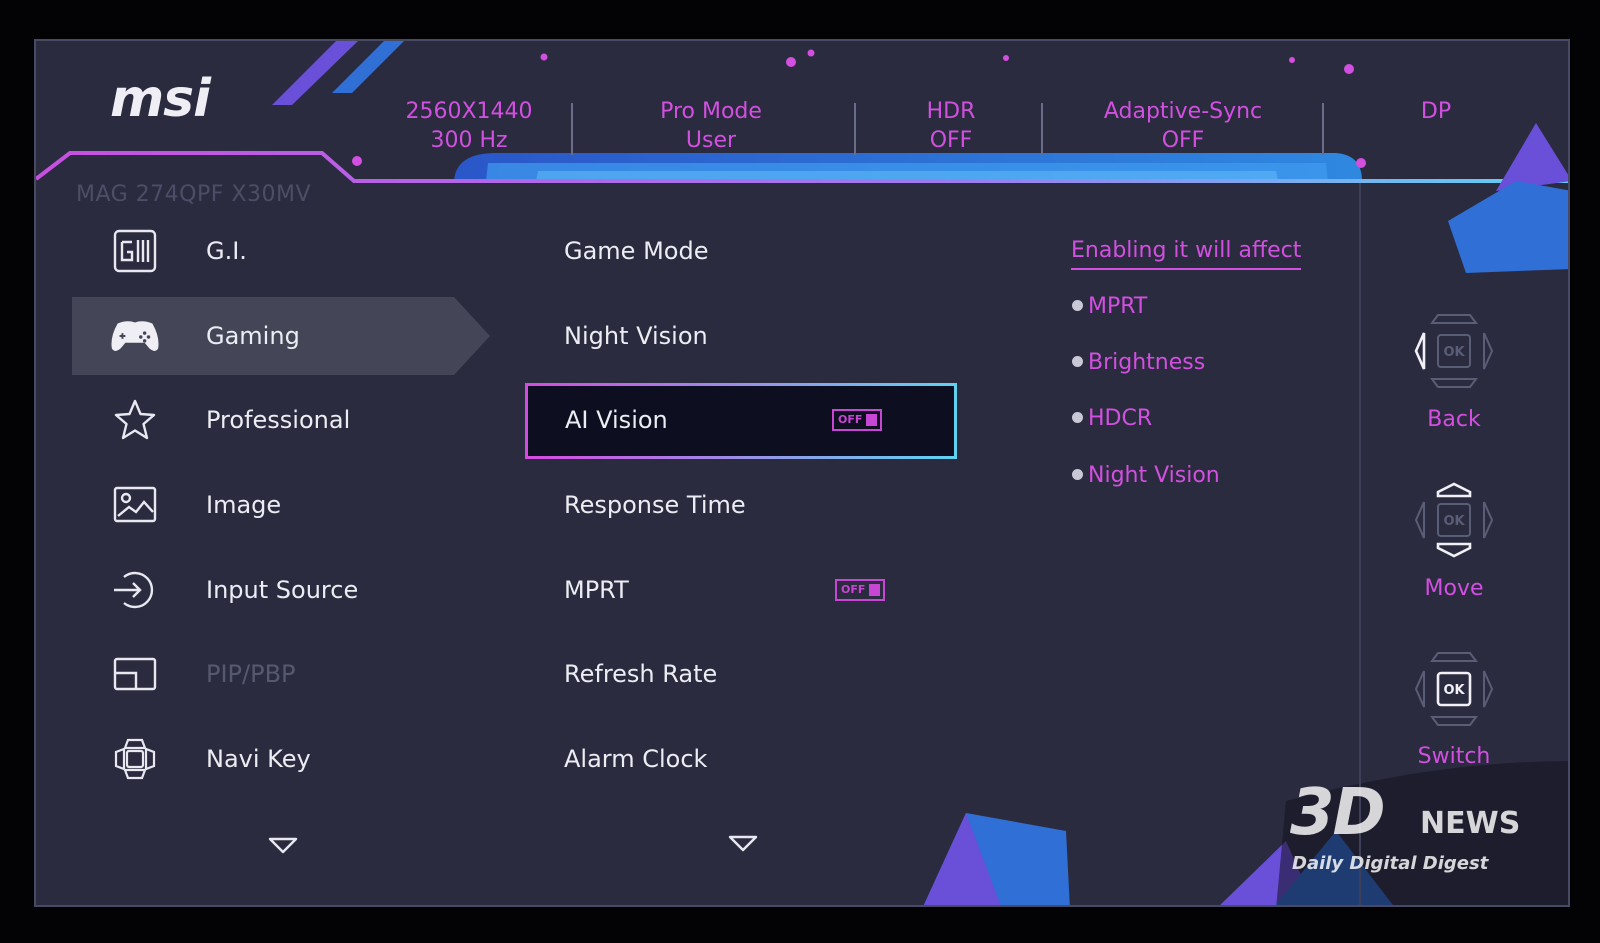  Describe the element at coordinates (283, 846) in the screenshot. I see `nav-scroll-down-icon` at that location.